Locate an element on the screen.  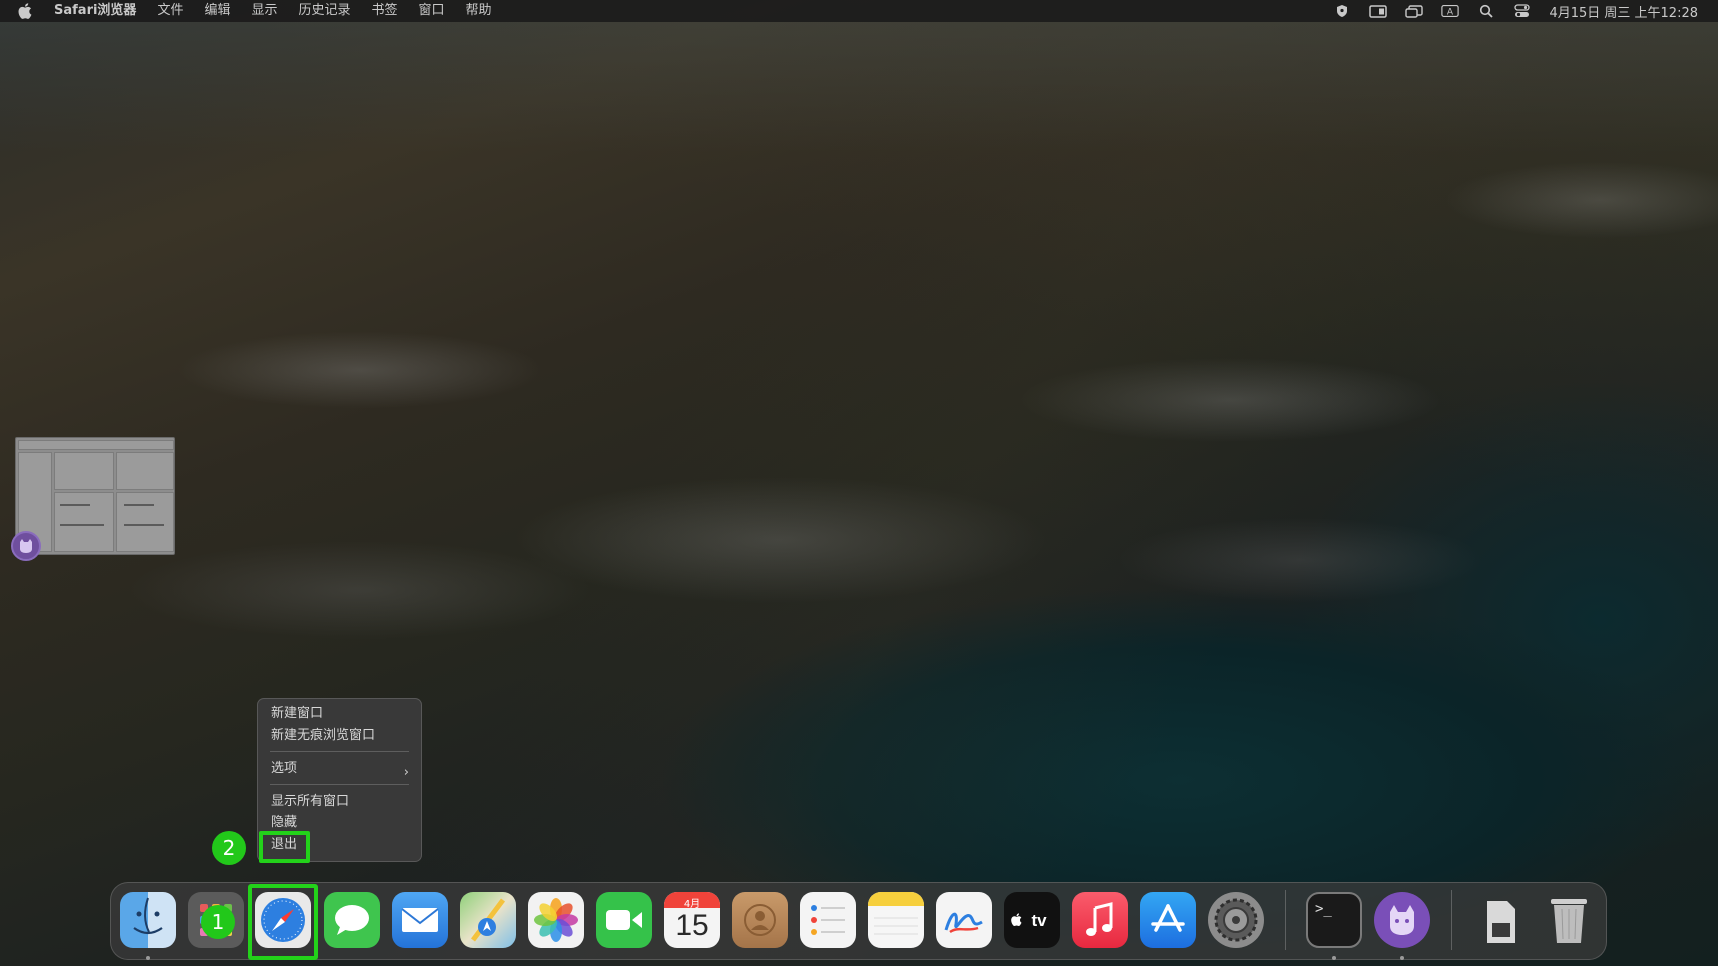
messages-icon is located at coordinates (352, 920).